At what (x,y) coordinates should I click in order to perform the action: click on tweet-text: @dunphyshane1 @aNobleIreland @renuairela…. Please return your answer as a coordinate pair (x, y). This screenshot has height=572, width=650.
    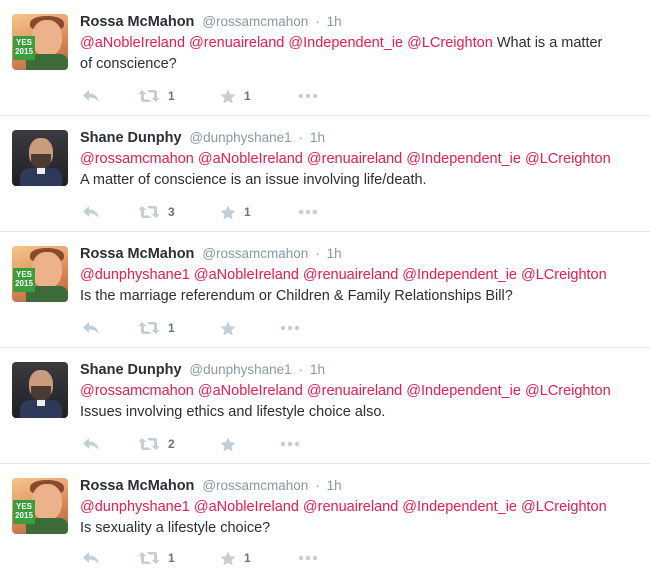
    Looking at the image, I should click on (360, 518).